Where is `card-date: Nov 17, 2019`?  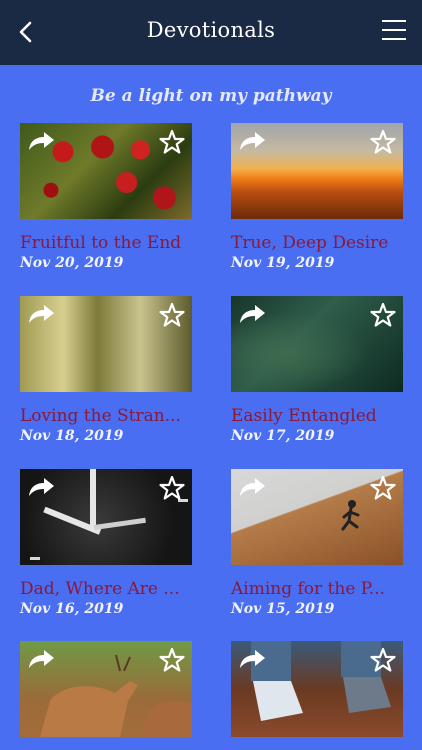
card-date: Nov 17, 2019 is located at coordinates (283, 436).